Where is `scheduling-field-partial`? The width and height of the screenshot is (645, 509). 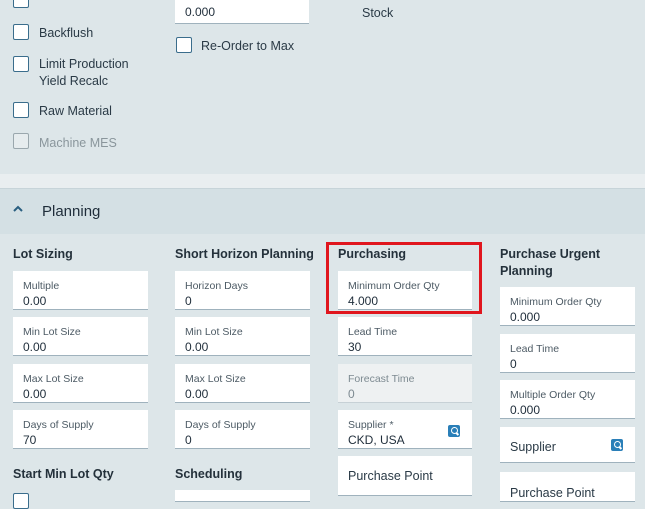 scheduling-field-partial is located at coordinates (242, 496).